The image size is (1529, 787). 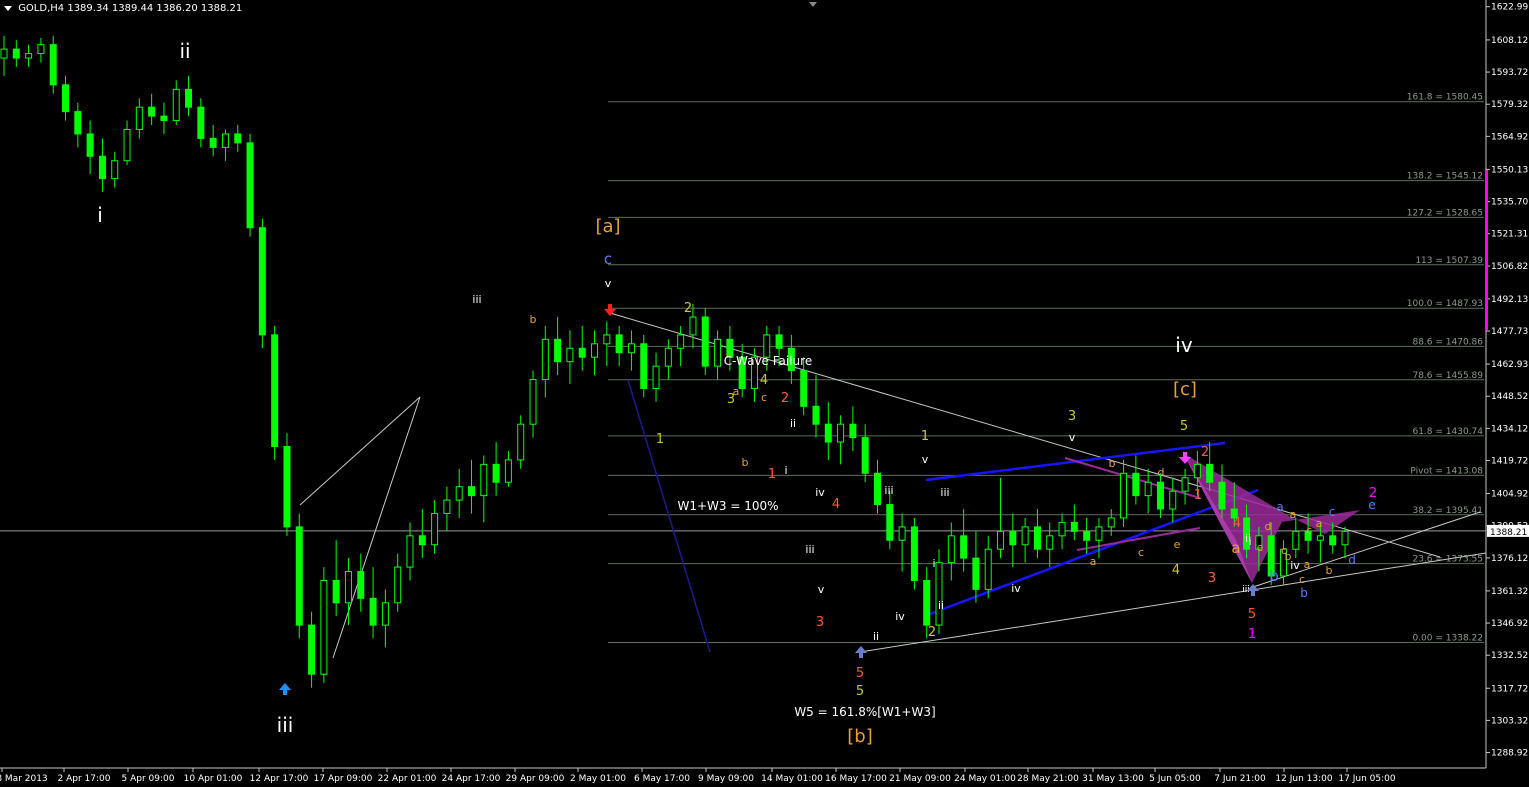 What do you see at coordinates (821, 589) in the screenshot?
I see `wave-label: v` at bounding box center [821, 589].